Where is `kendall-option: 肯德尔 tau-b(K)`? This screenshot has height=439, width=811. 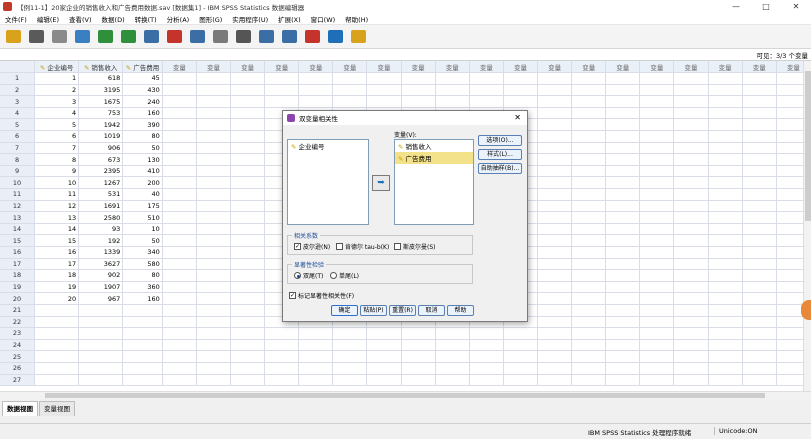
kendall-option: 肯德尔 tau-b(K) is located at coordinates (362, 246).